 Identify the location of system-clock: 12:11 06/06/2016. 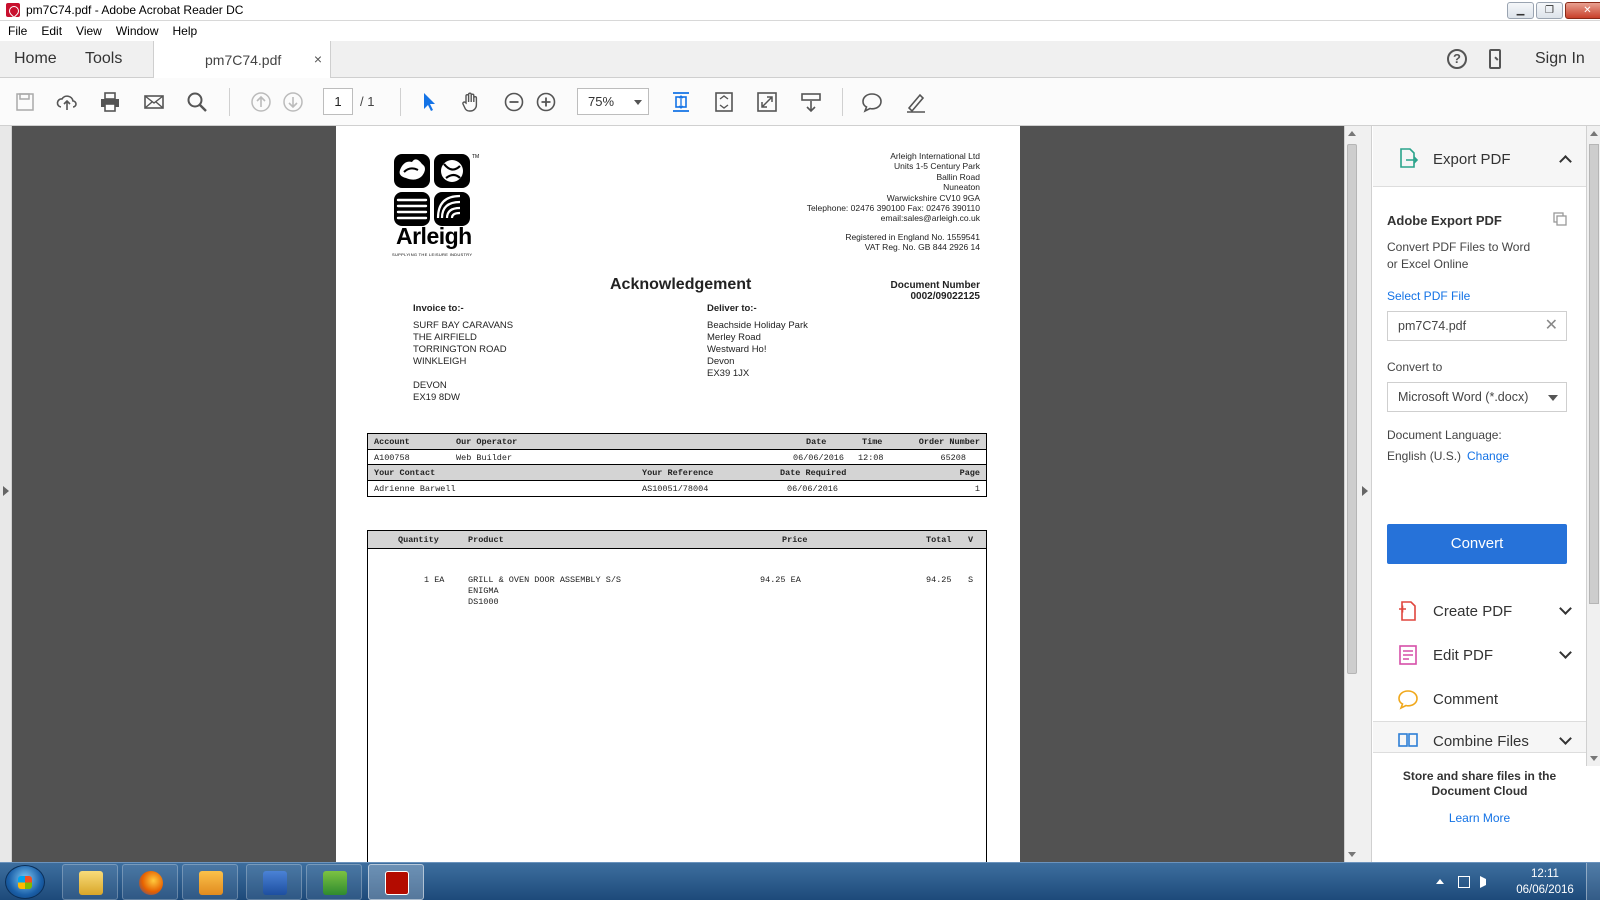
(1545, 882).